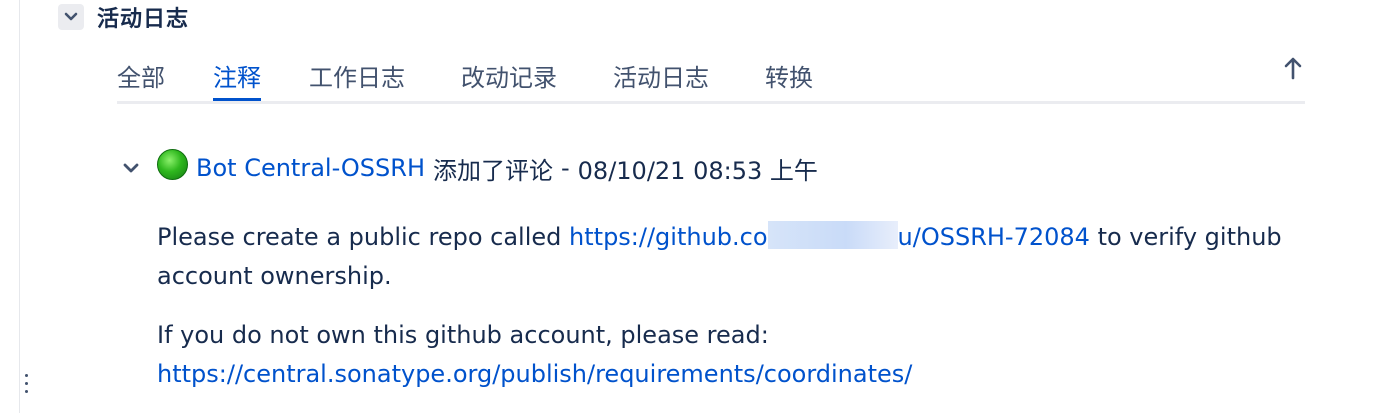 The width and height of the screenshot is (1398, 414). Describe the element at coordinates (172, 164) in the screenshot. I see `avatar` at that location.